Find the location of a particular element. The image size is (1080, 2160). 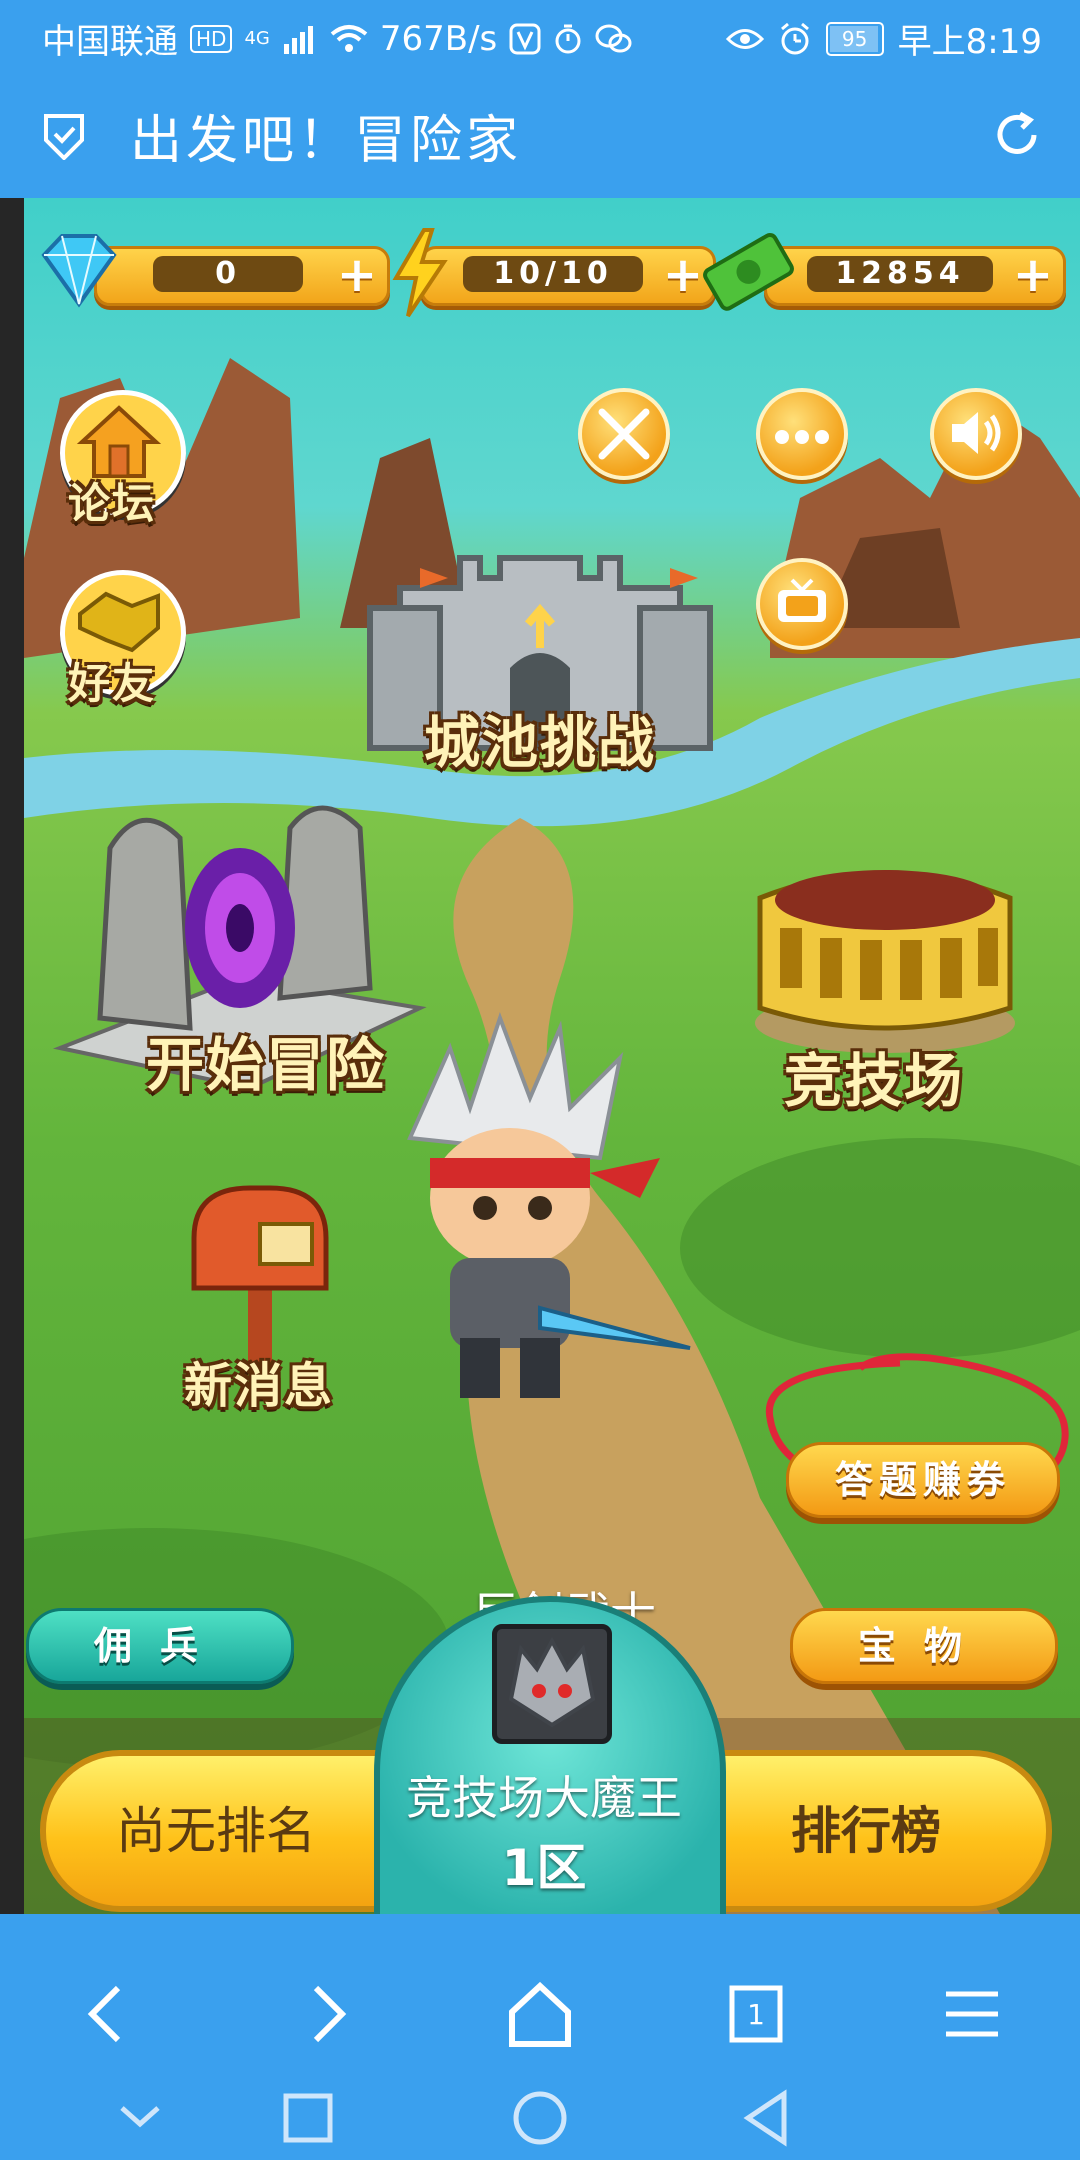

shield-check-icon is located at coordinates (64, 136).